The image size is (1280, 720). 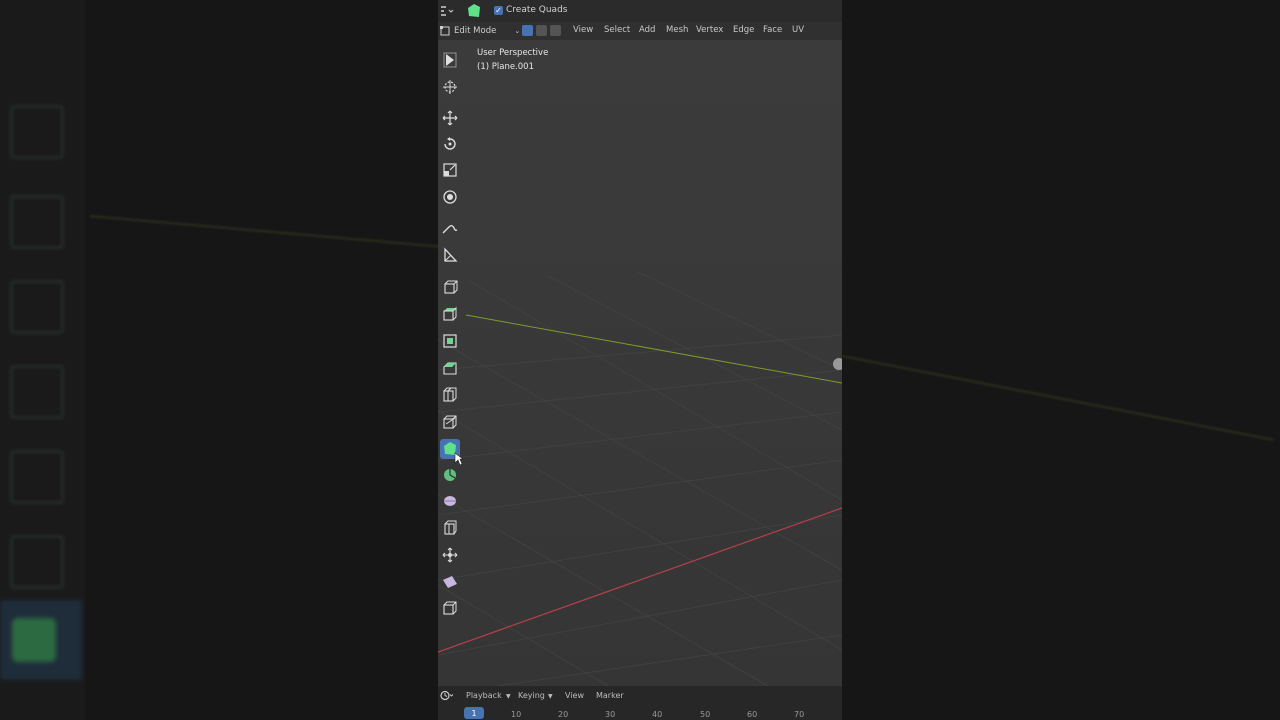 I want to click on vertex-select-button, so click(x=527, y=30).